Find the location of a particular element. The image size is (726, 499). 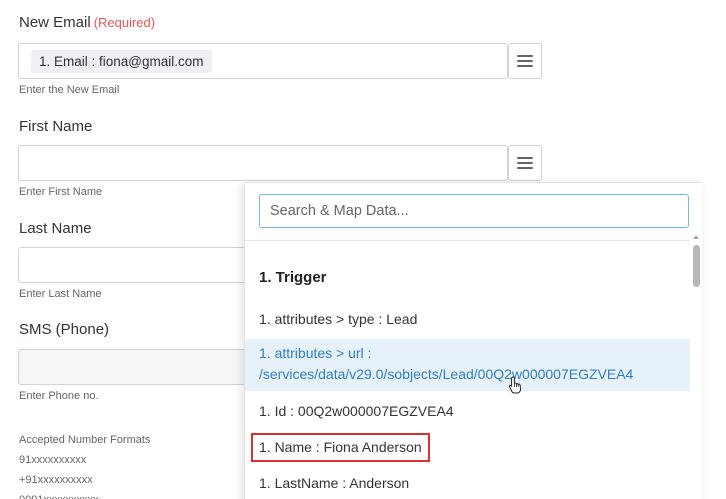

divider is located at coordinates (473, 240).